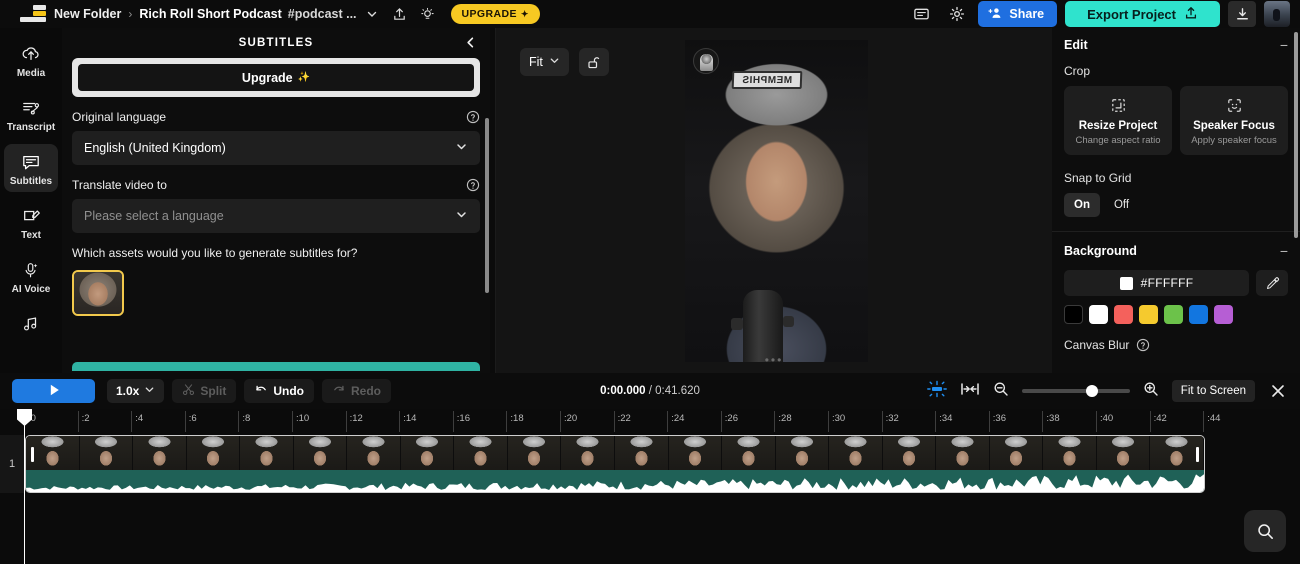  I want to click on canvas-blur-label: Canvas Blur, so click(1097, 345).